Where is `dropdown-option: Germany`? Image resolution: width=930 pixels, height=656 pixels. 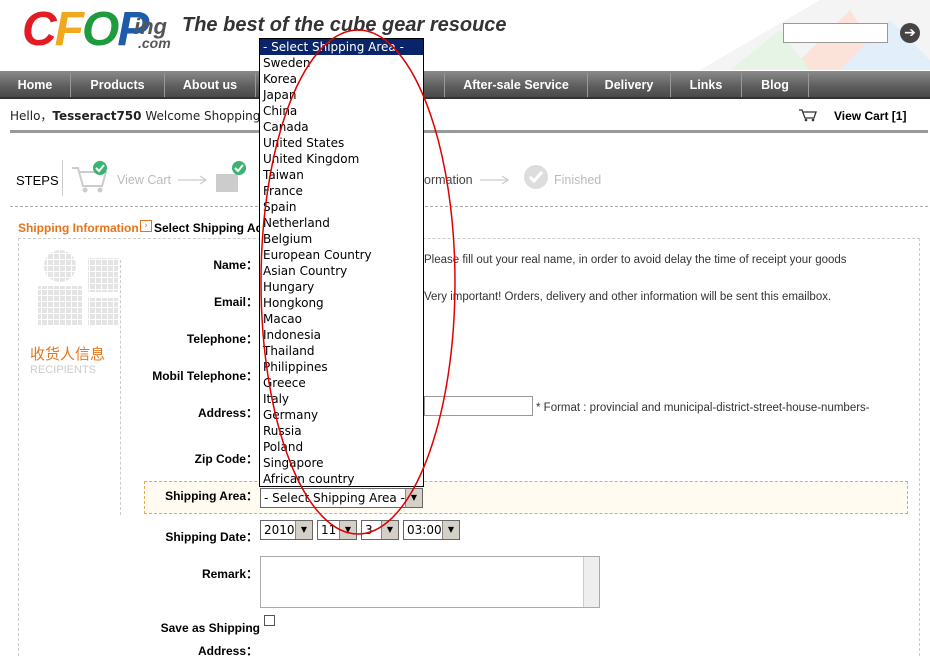 dropdown-option: Germany is located at coordinates (341, 415).